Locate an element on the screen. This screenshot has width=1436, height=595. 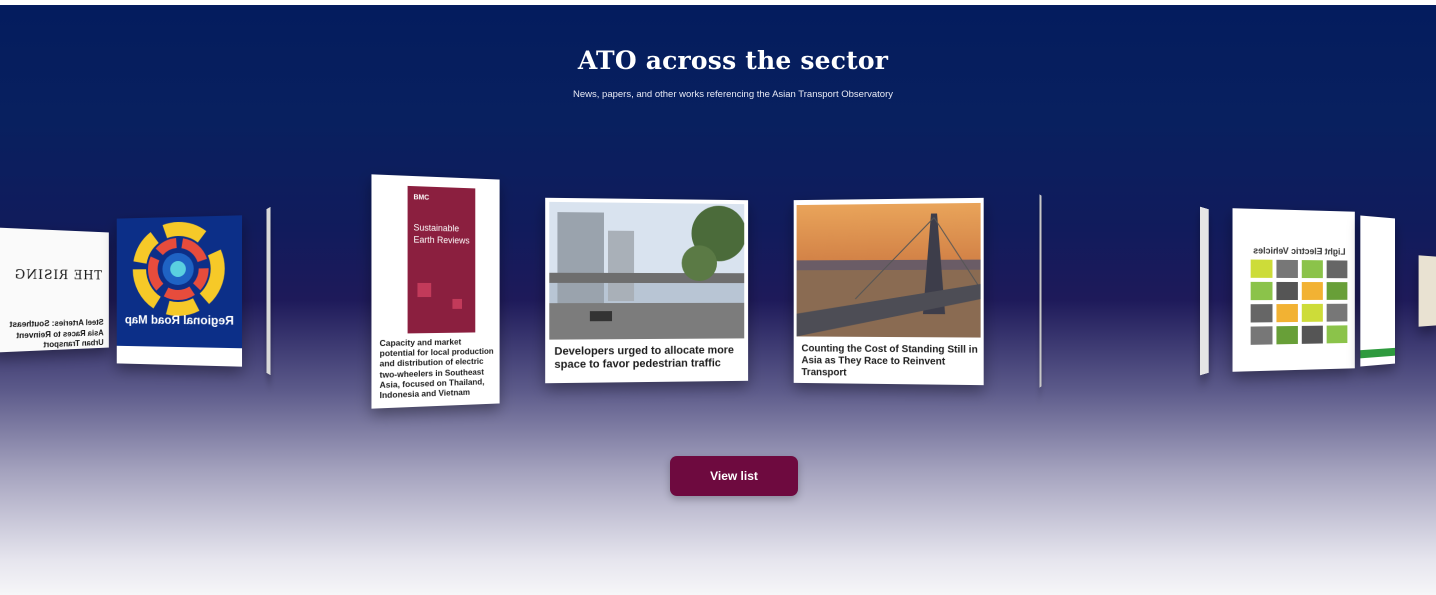
view-list-button: View list is located at coordinates (734, 476).